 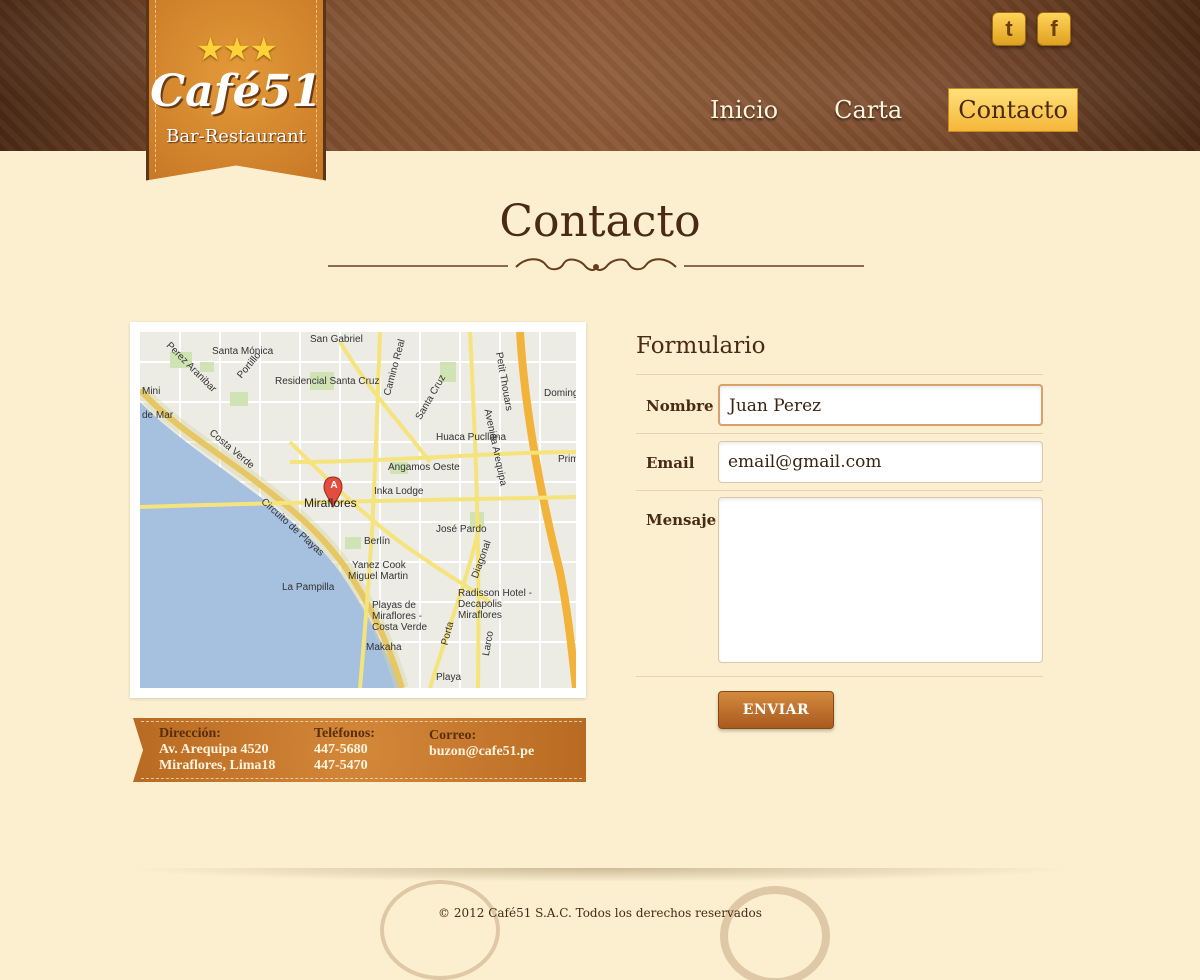 I want to click on map-label: Playa, so click(x=449, y=677).